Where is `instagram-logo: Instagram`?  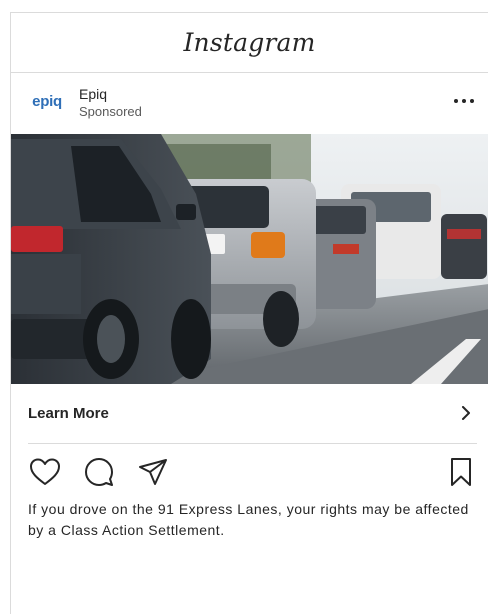
instagram-logo: Instagram is located at coordinates (249, 42).